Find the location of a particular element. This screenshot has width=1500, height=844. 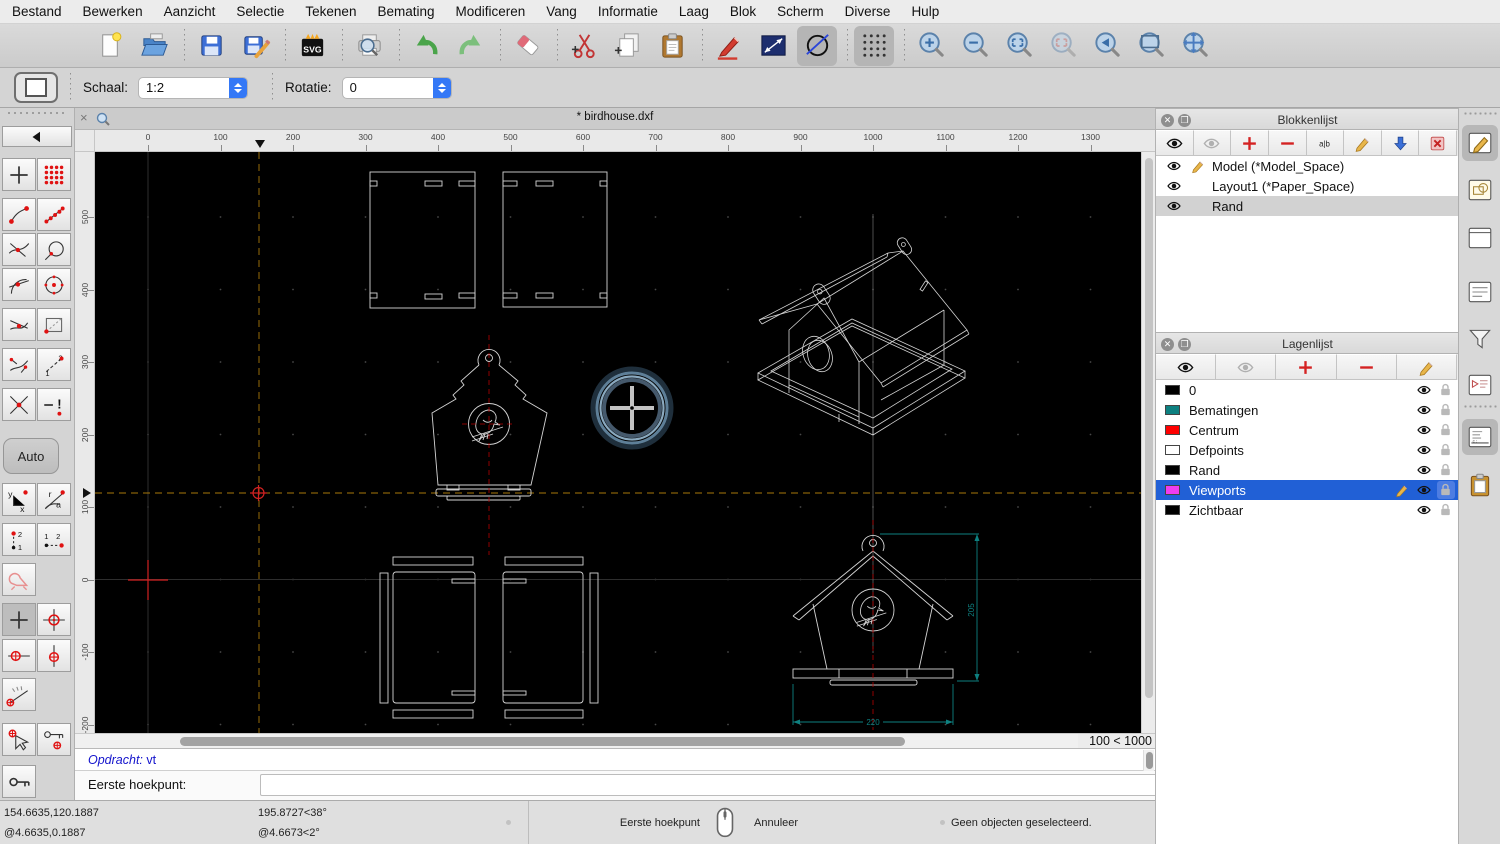

grid-toggle-button is located at coordinates (874, 45).